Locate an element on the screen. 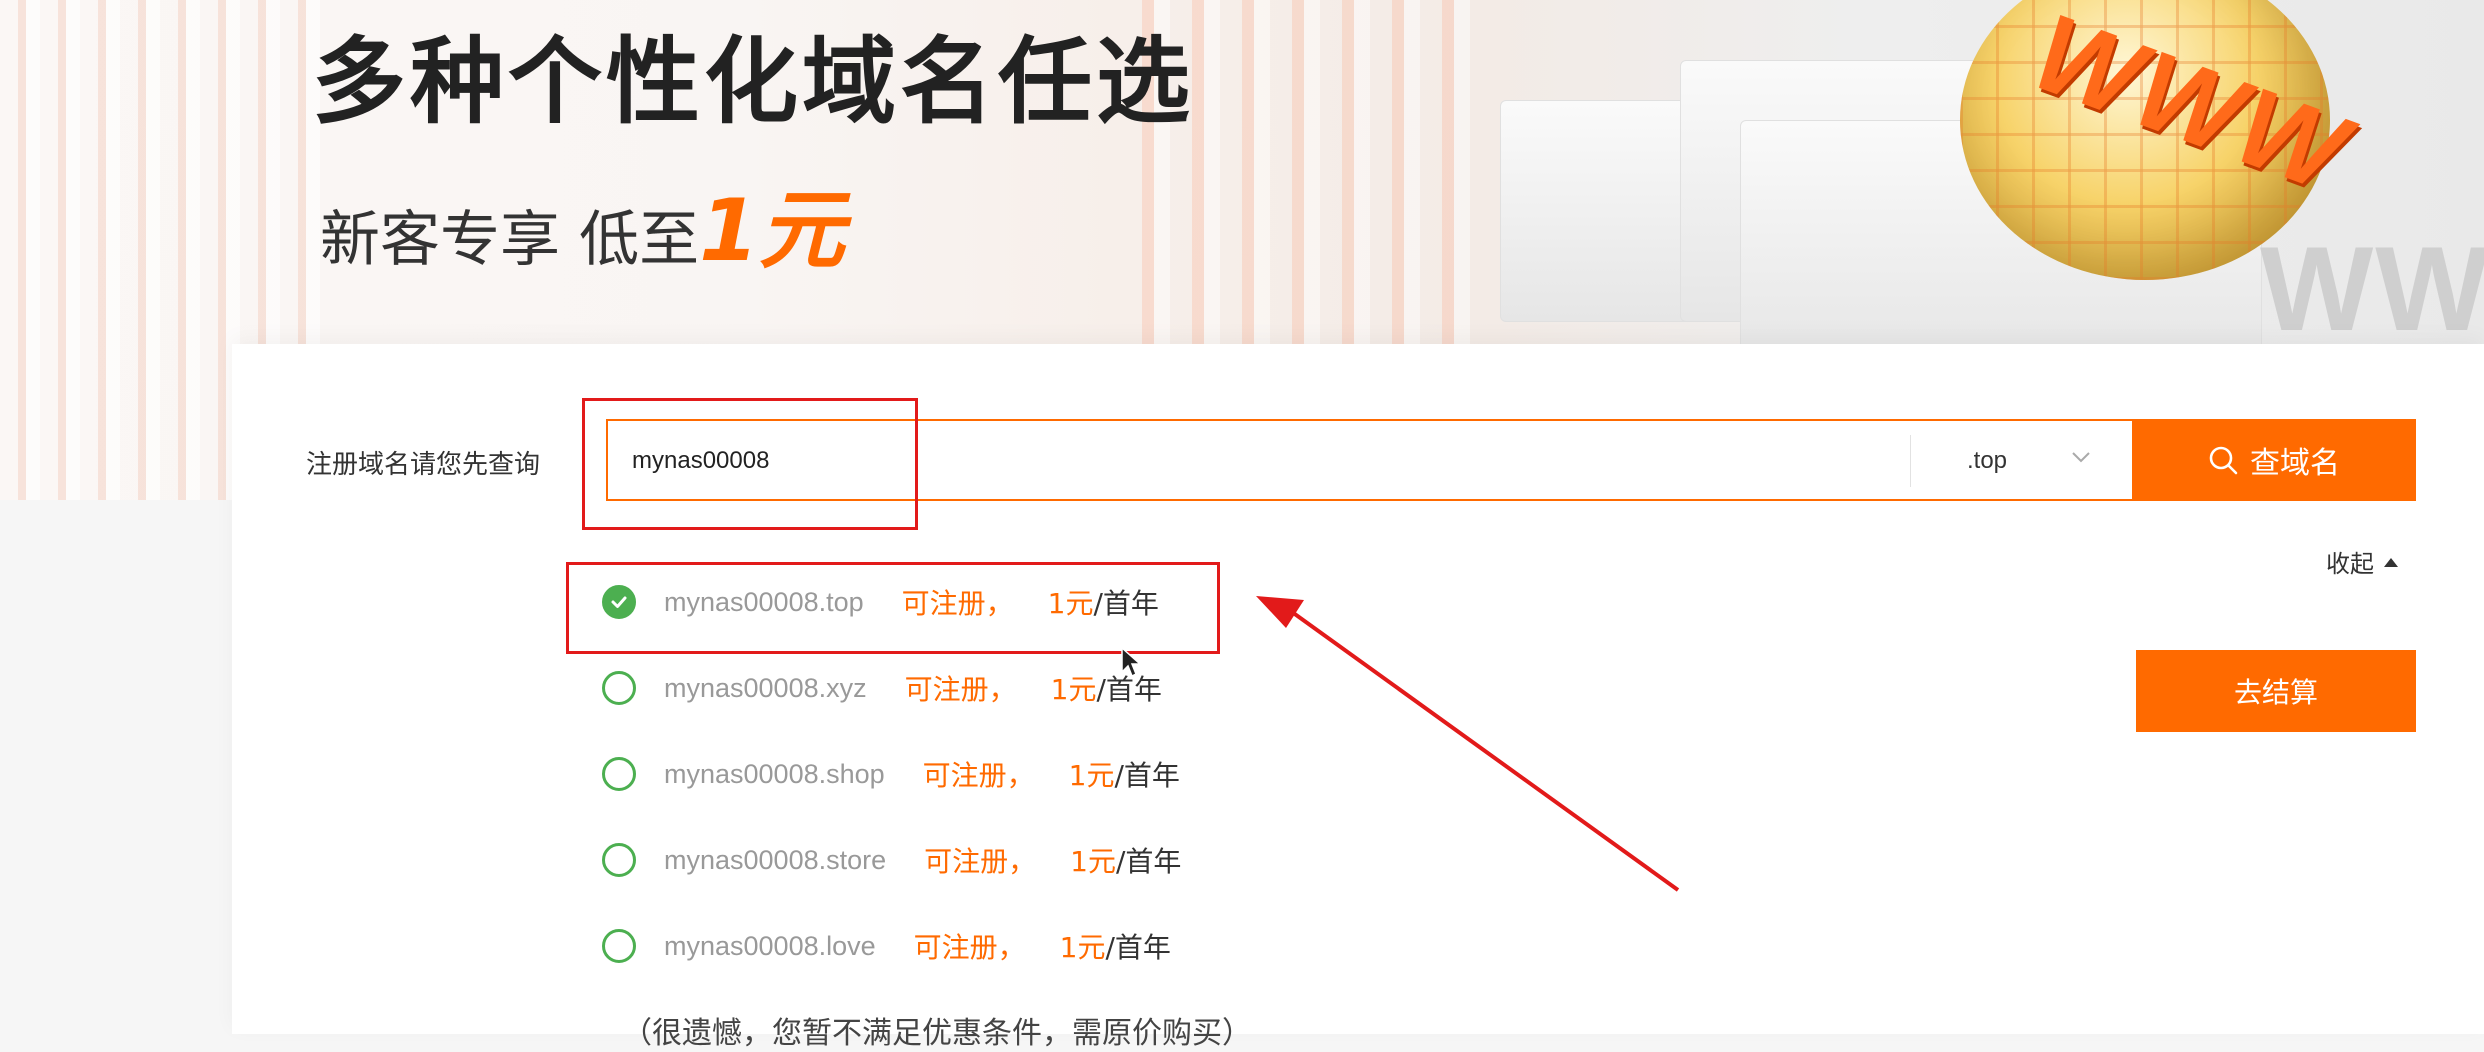 Image resolution: width=2484 pixels, height=1052 pixels. domain-name: mynas00008.top is located at coordinates (764, 601).